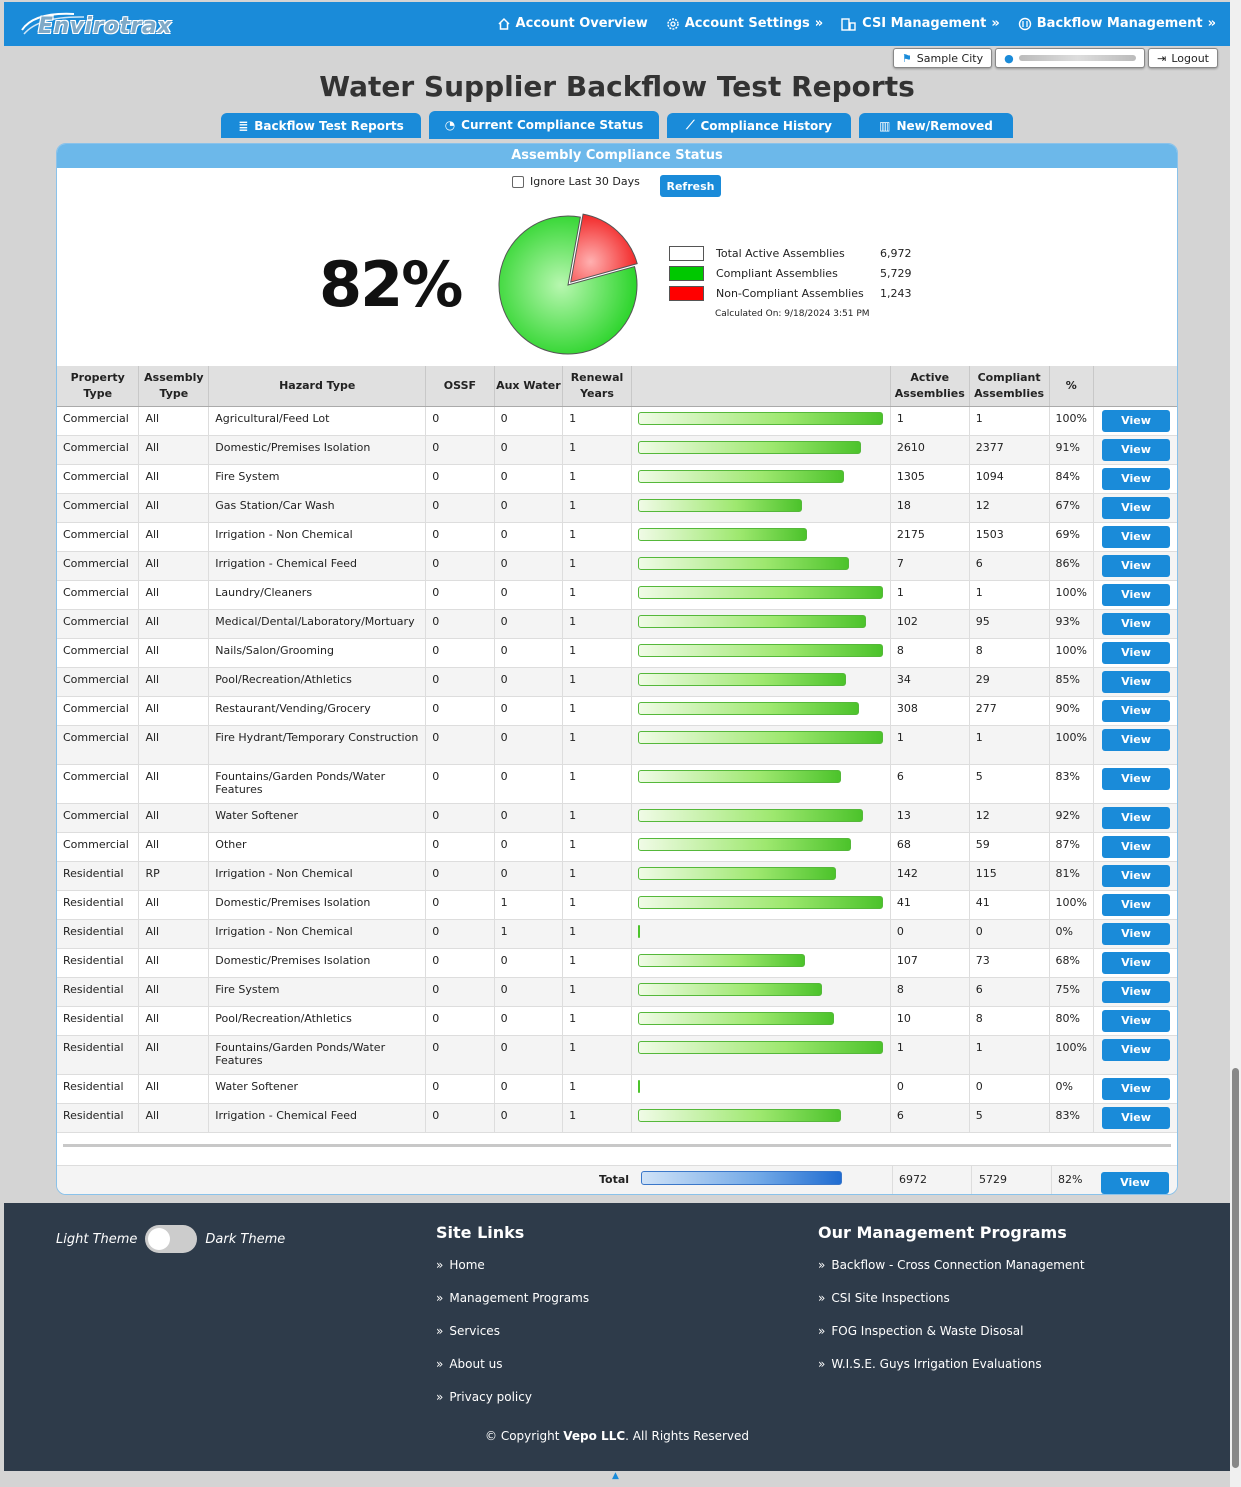 Image resolution: width=1241 pixels, height=1487 pixels. What do you see at coordinates (913, 1179) in the screenshot?
I see `total-active: 6972` at bounding box center [913, 1179].